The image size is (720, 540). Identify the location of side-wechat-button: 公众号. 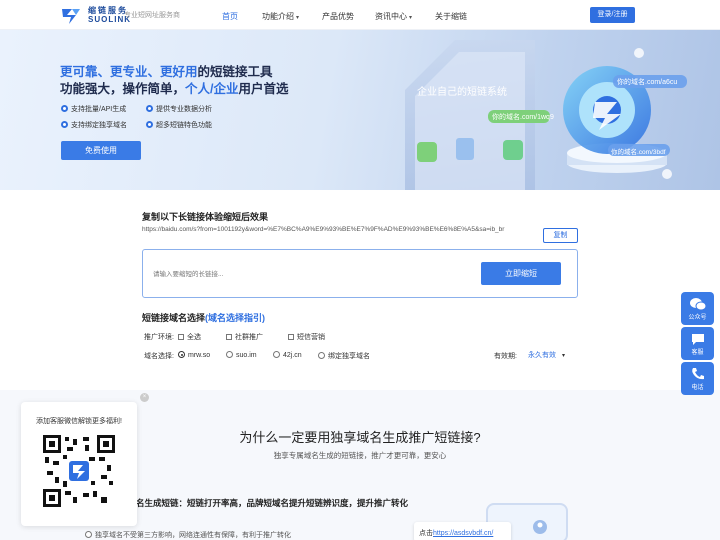
(697, 308).